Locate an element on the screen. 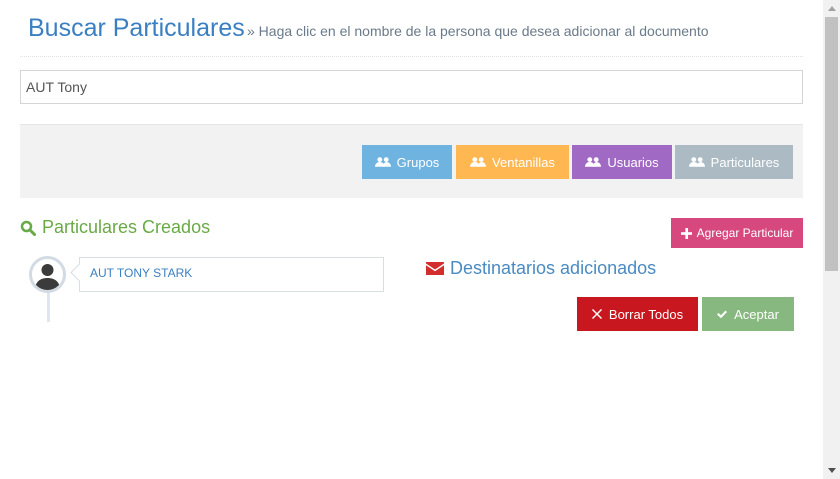 The image size is (840, 479). close-icon is located at coordinates (596, 314).